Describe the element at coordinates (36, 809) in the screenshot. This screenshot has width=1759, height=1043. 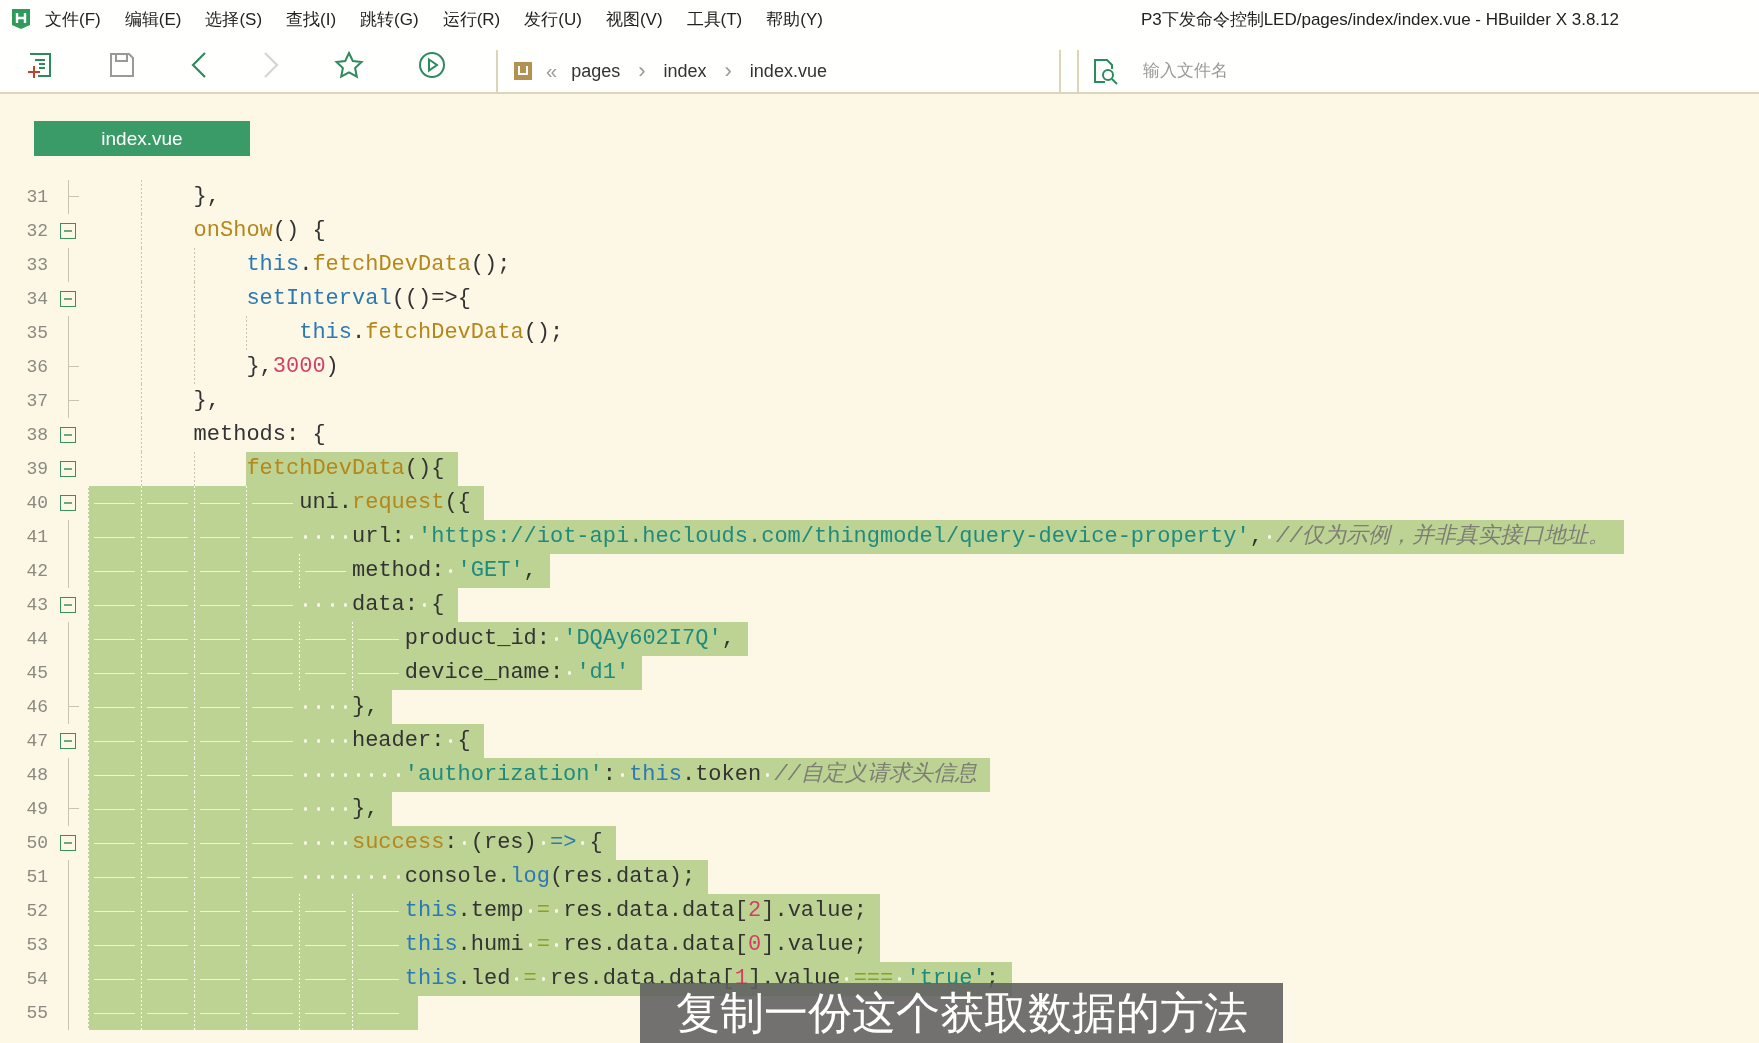
I see `line-number: 49` at that location.